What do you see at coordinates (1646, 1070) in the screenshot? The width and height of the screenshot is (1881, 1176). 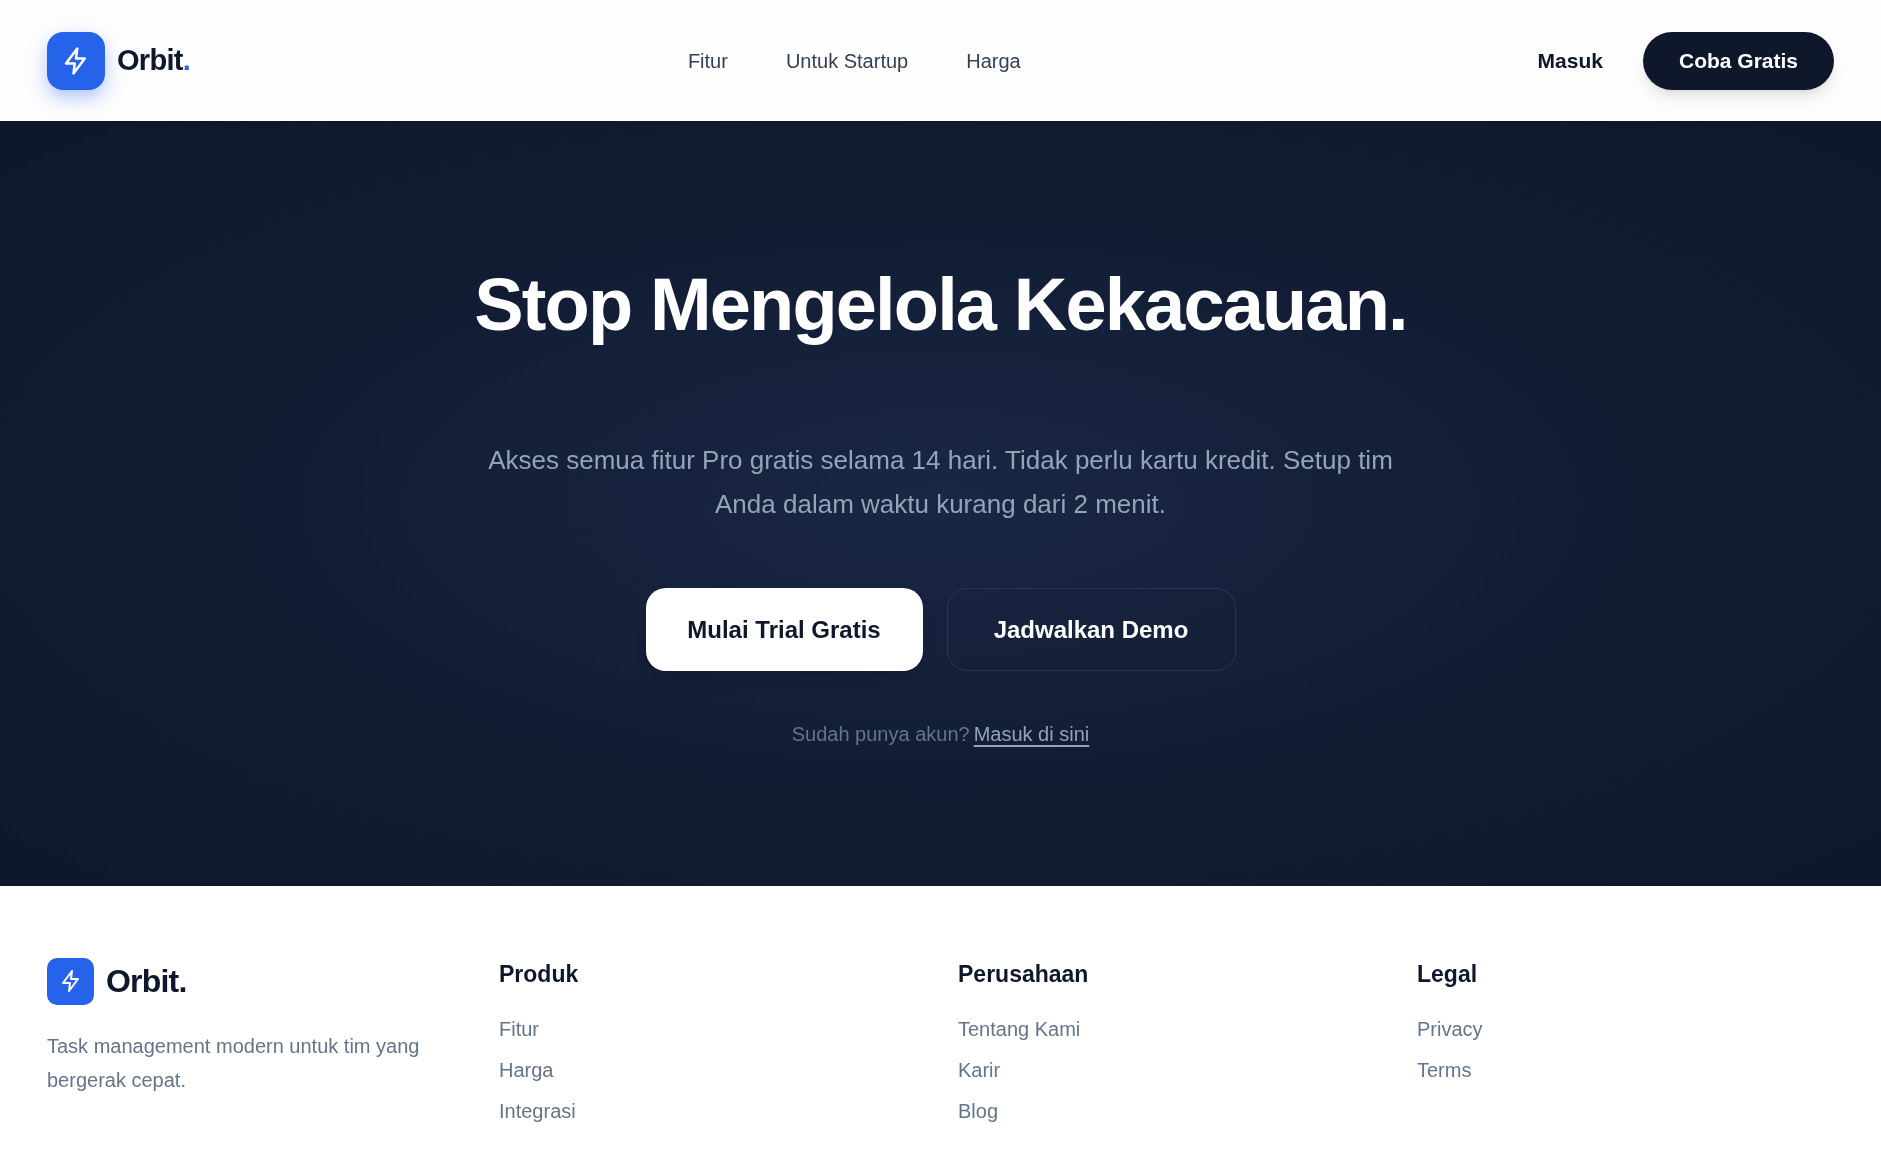 I see `footer-link: Terms` at bounding box center [1646, 1070].